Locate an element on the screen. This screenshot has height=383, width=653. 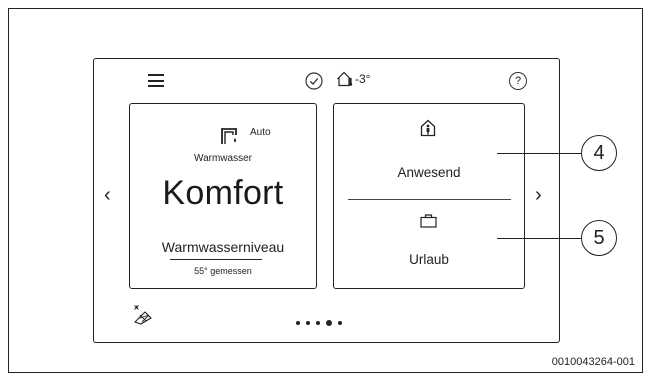
outdoor-temperature: -3° is located at coordinates (353, 79).